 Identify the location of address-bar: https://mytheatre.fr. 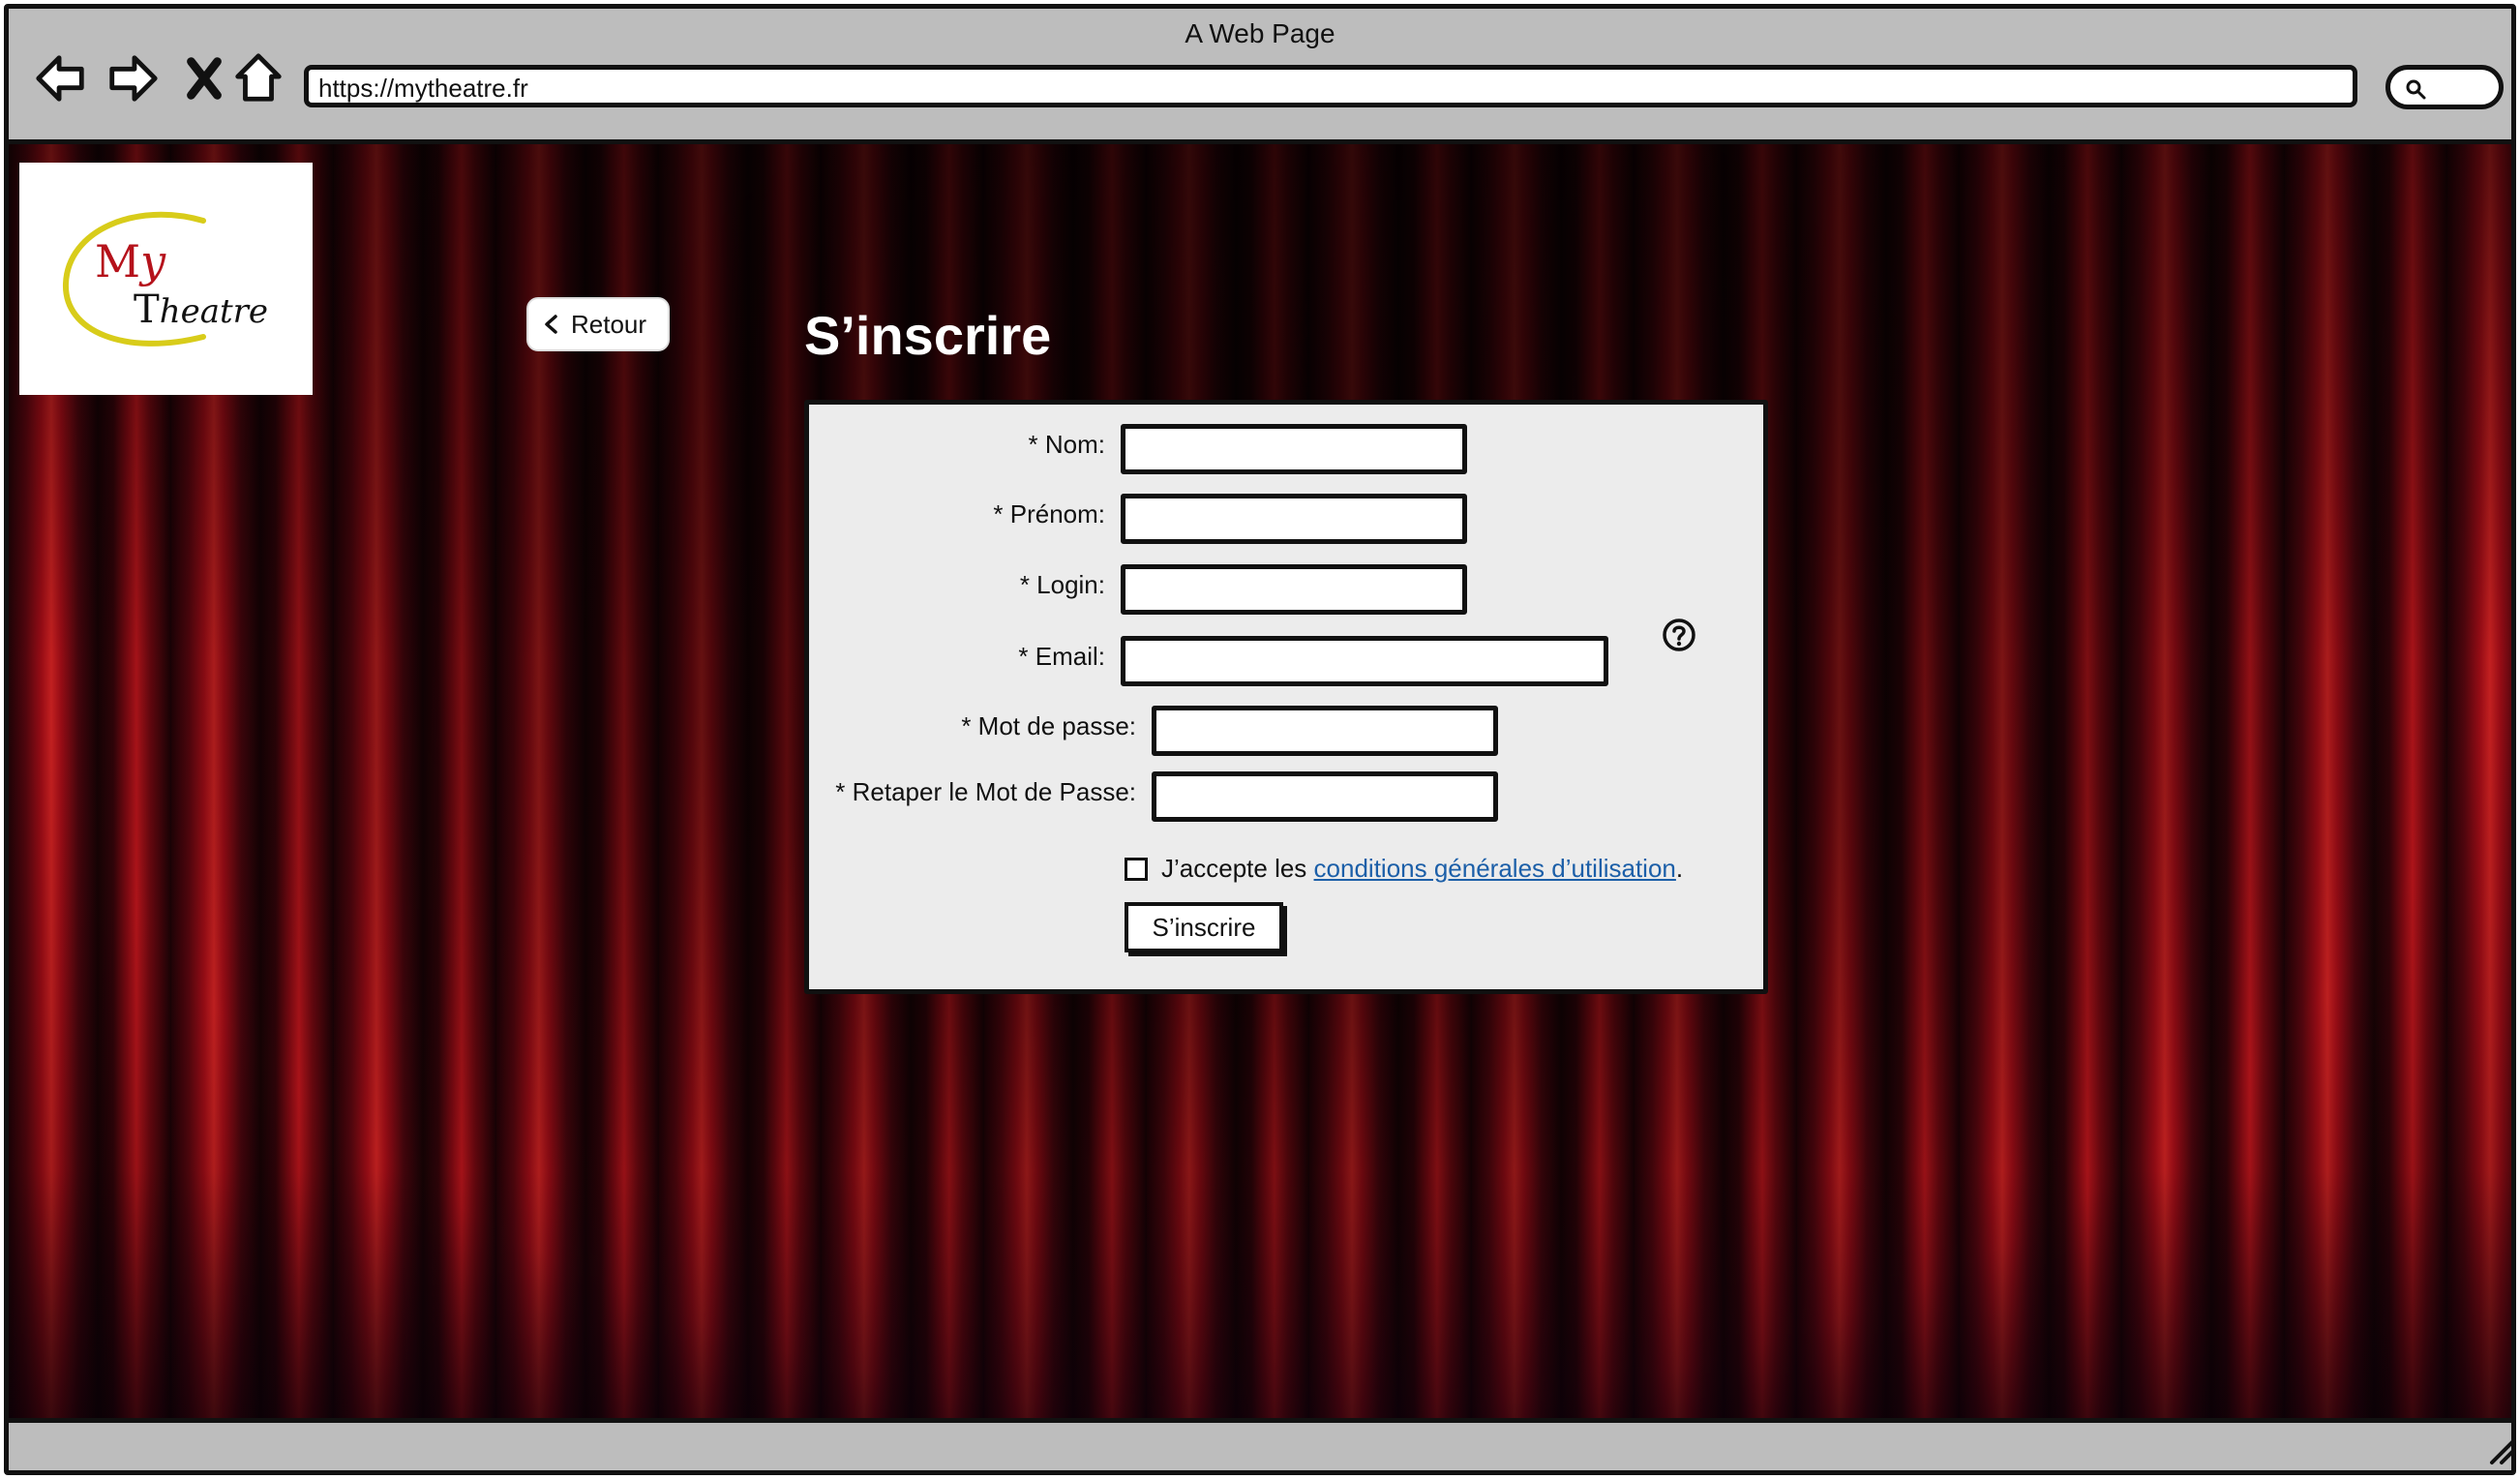
(1331, 86).